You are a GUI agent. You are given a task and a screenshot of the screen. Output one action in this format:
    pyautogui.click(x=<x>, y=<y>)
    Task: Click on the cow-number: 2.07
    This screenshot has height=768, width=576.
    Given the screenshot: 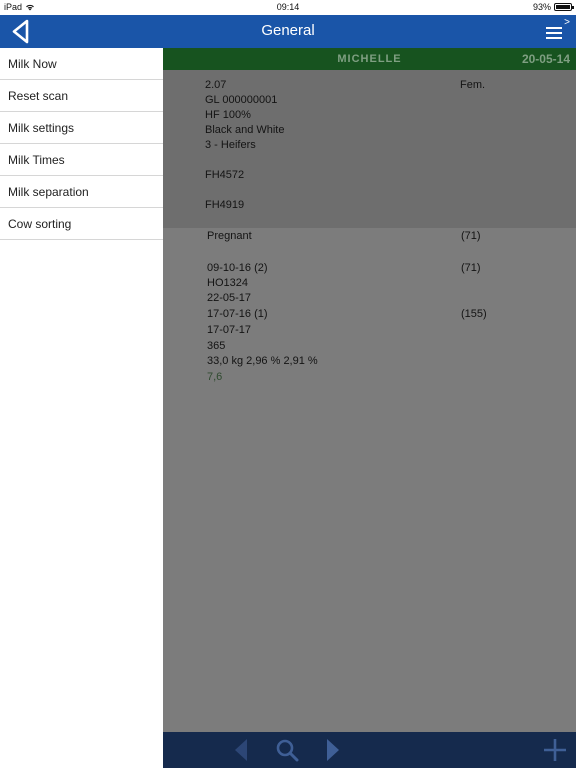 What is the action you would take?
    pyautogui.click(x=216, y=85)
    